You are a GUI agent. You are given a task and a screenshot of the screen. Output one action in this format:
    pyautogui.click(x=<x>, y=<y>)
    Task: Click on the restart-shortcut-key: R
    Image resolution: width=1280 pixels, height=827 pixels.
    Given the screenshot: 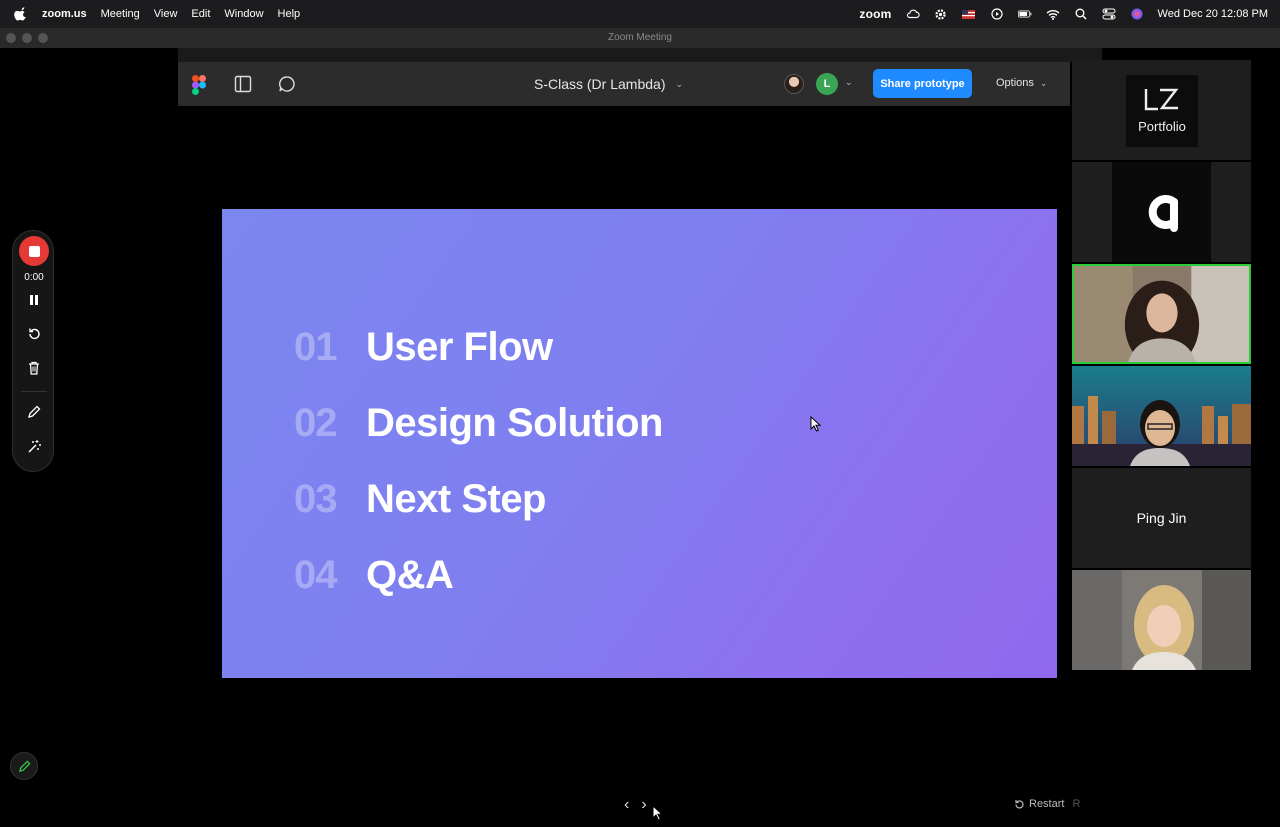 What is the action you would take?
    pyautogui.click(x=1076, y=804)
    